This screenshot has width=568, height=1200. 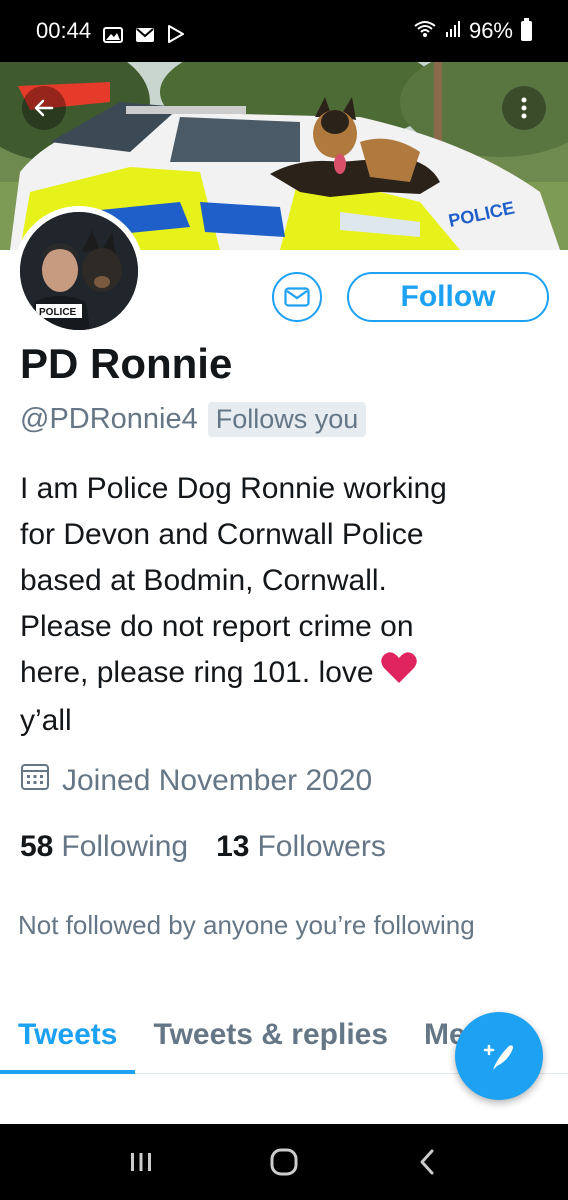 I want to click on recent-apps-button, so click(x=141, y=1162).